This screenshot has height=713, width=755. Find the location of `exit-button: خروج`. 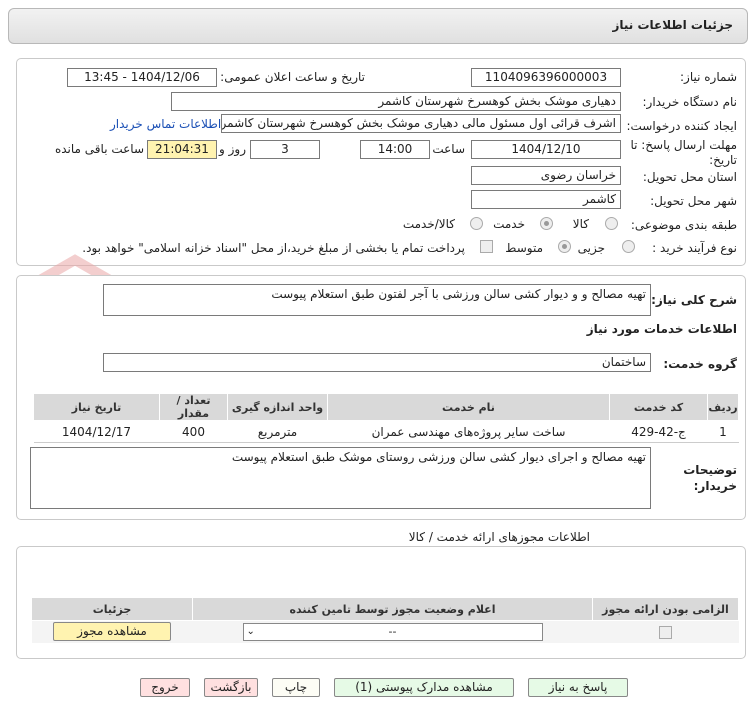

exit-button: خروج is located at coordinates (165, 687).